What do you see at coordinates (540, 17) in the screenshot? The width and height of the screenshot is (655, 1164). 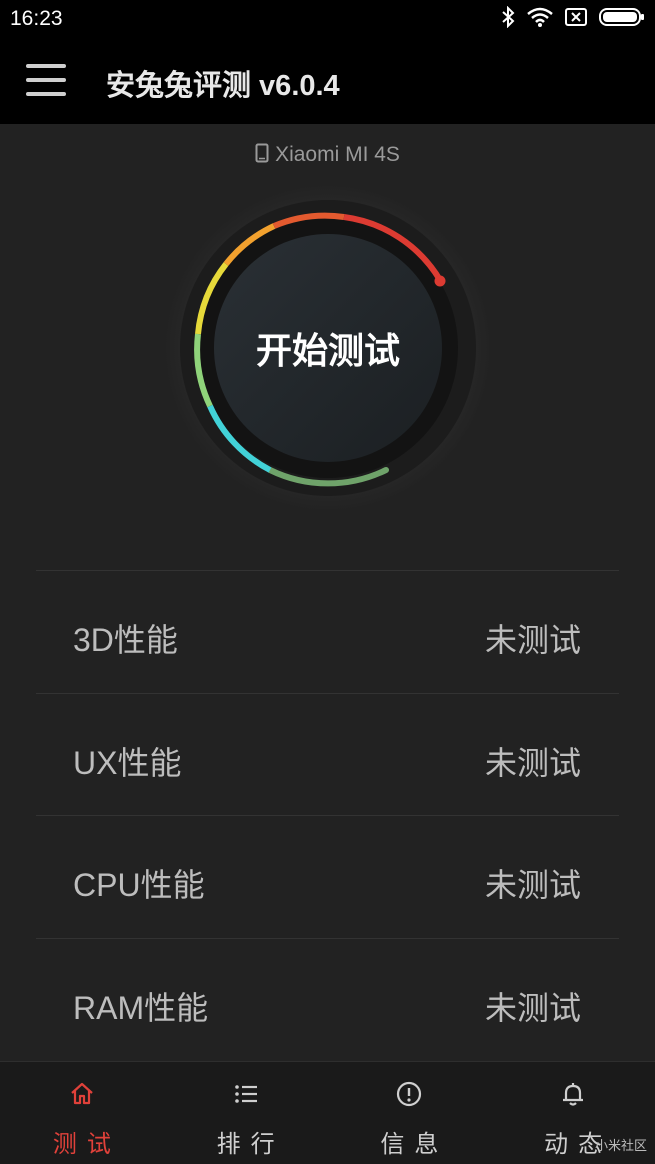 I see `wifi-icon` at bounding box center [540, 17].